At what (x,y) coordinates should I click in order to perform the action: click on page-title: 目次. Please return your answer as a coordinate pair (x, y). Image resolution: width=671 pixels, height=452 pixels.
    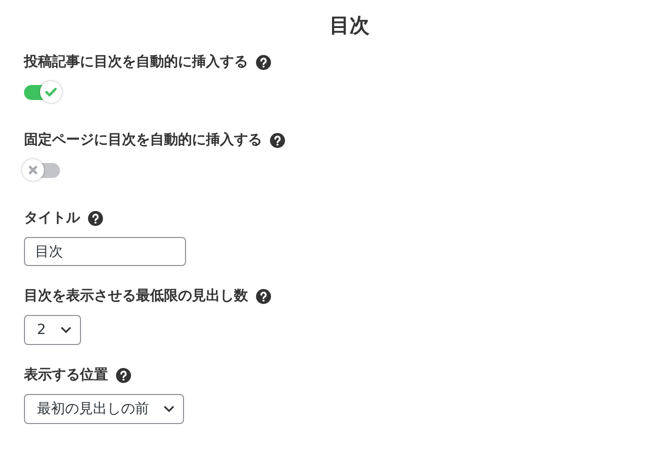
    Looking at the image, I should click on (349, 25).